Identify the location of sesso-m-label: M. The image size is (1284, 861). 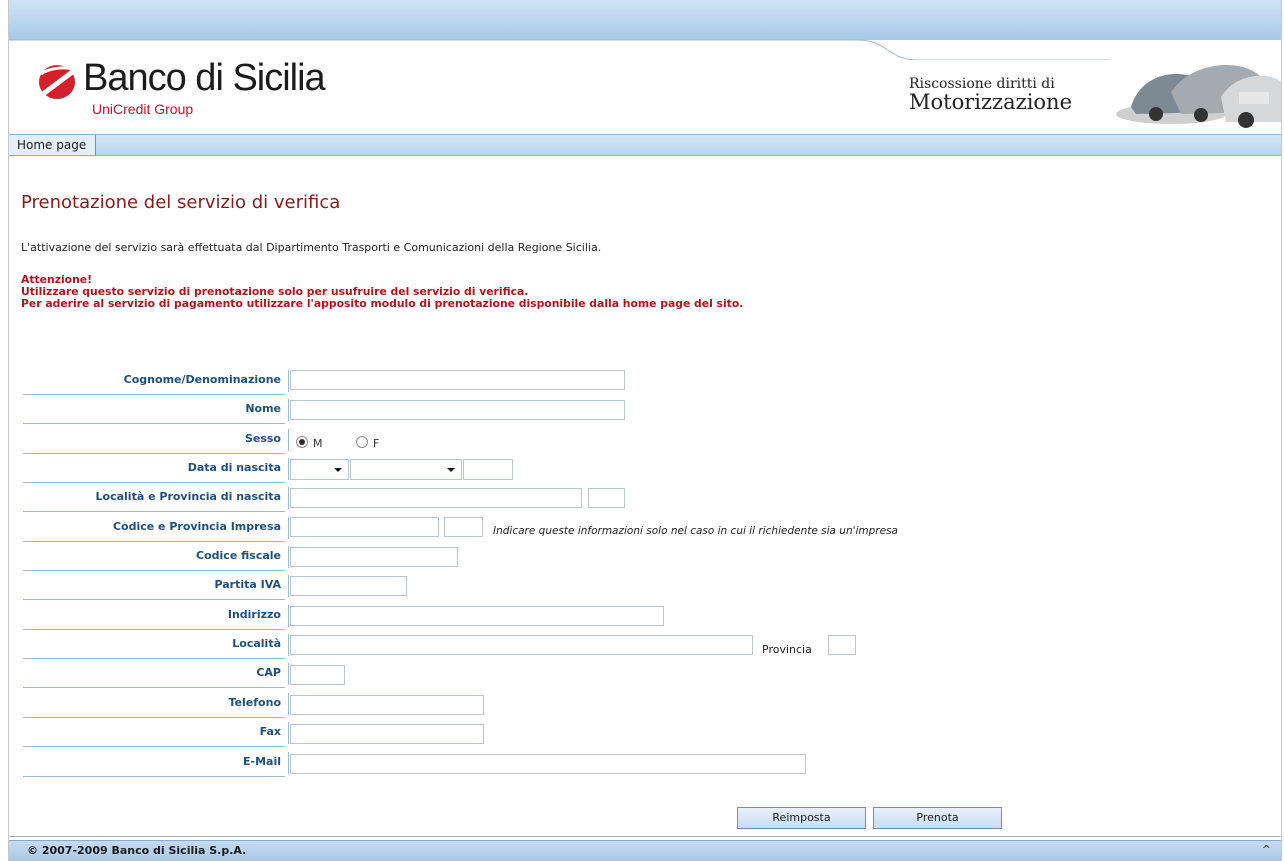
(318, 443).